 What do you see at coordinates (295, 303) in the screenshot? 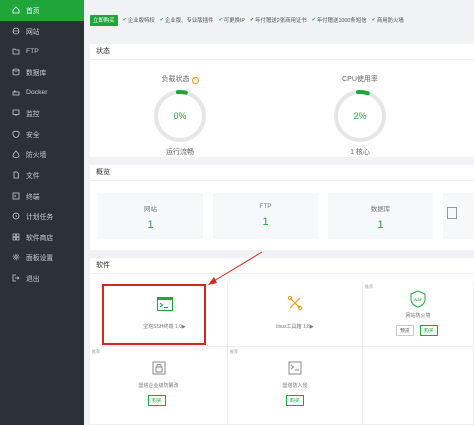
I see `tools-icon` at bounding box center [295, 303].